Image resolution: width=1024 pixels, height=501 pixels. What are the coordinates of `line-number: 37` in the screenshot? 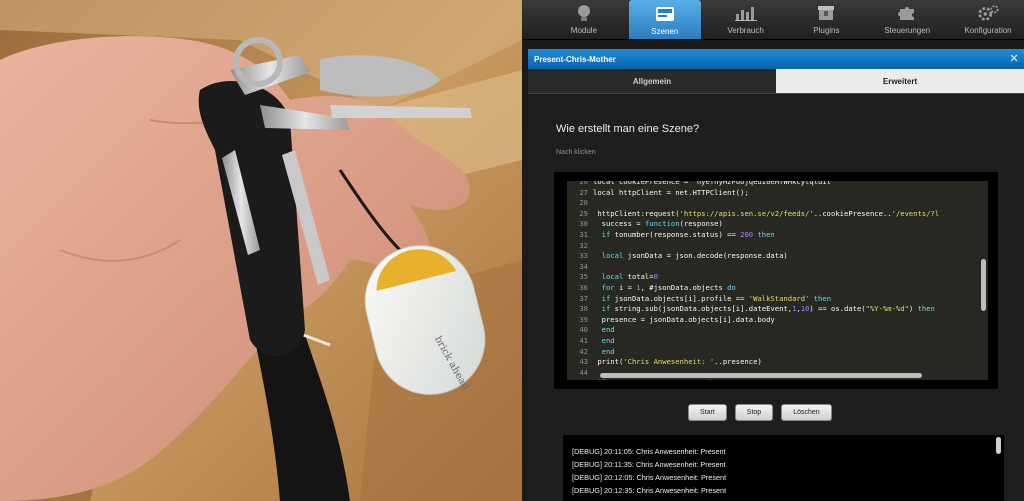 It's located at (583, 298).